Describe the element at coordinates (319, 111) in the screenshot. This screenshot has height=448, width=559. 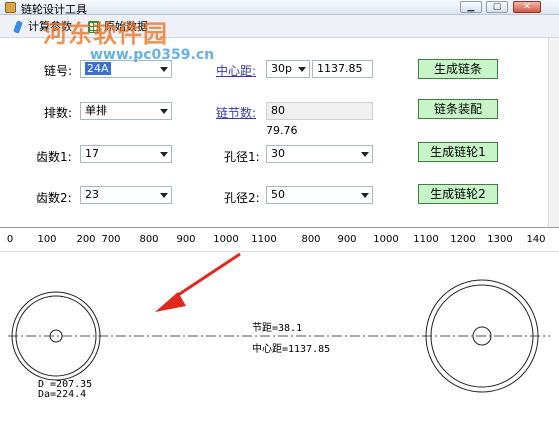
I see `links-field: 80` at that location.